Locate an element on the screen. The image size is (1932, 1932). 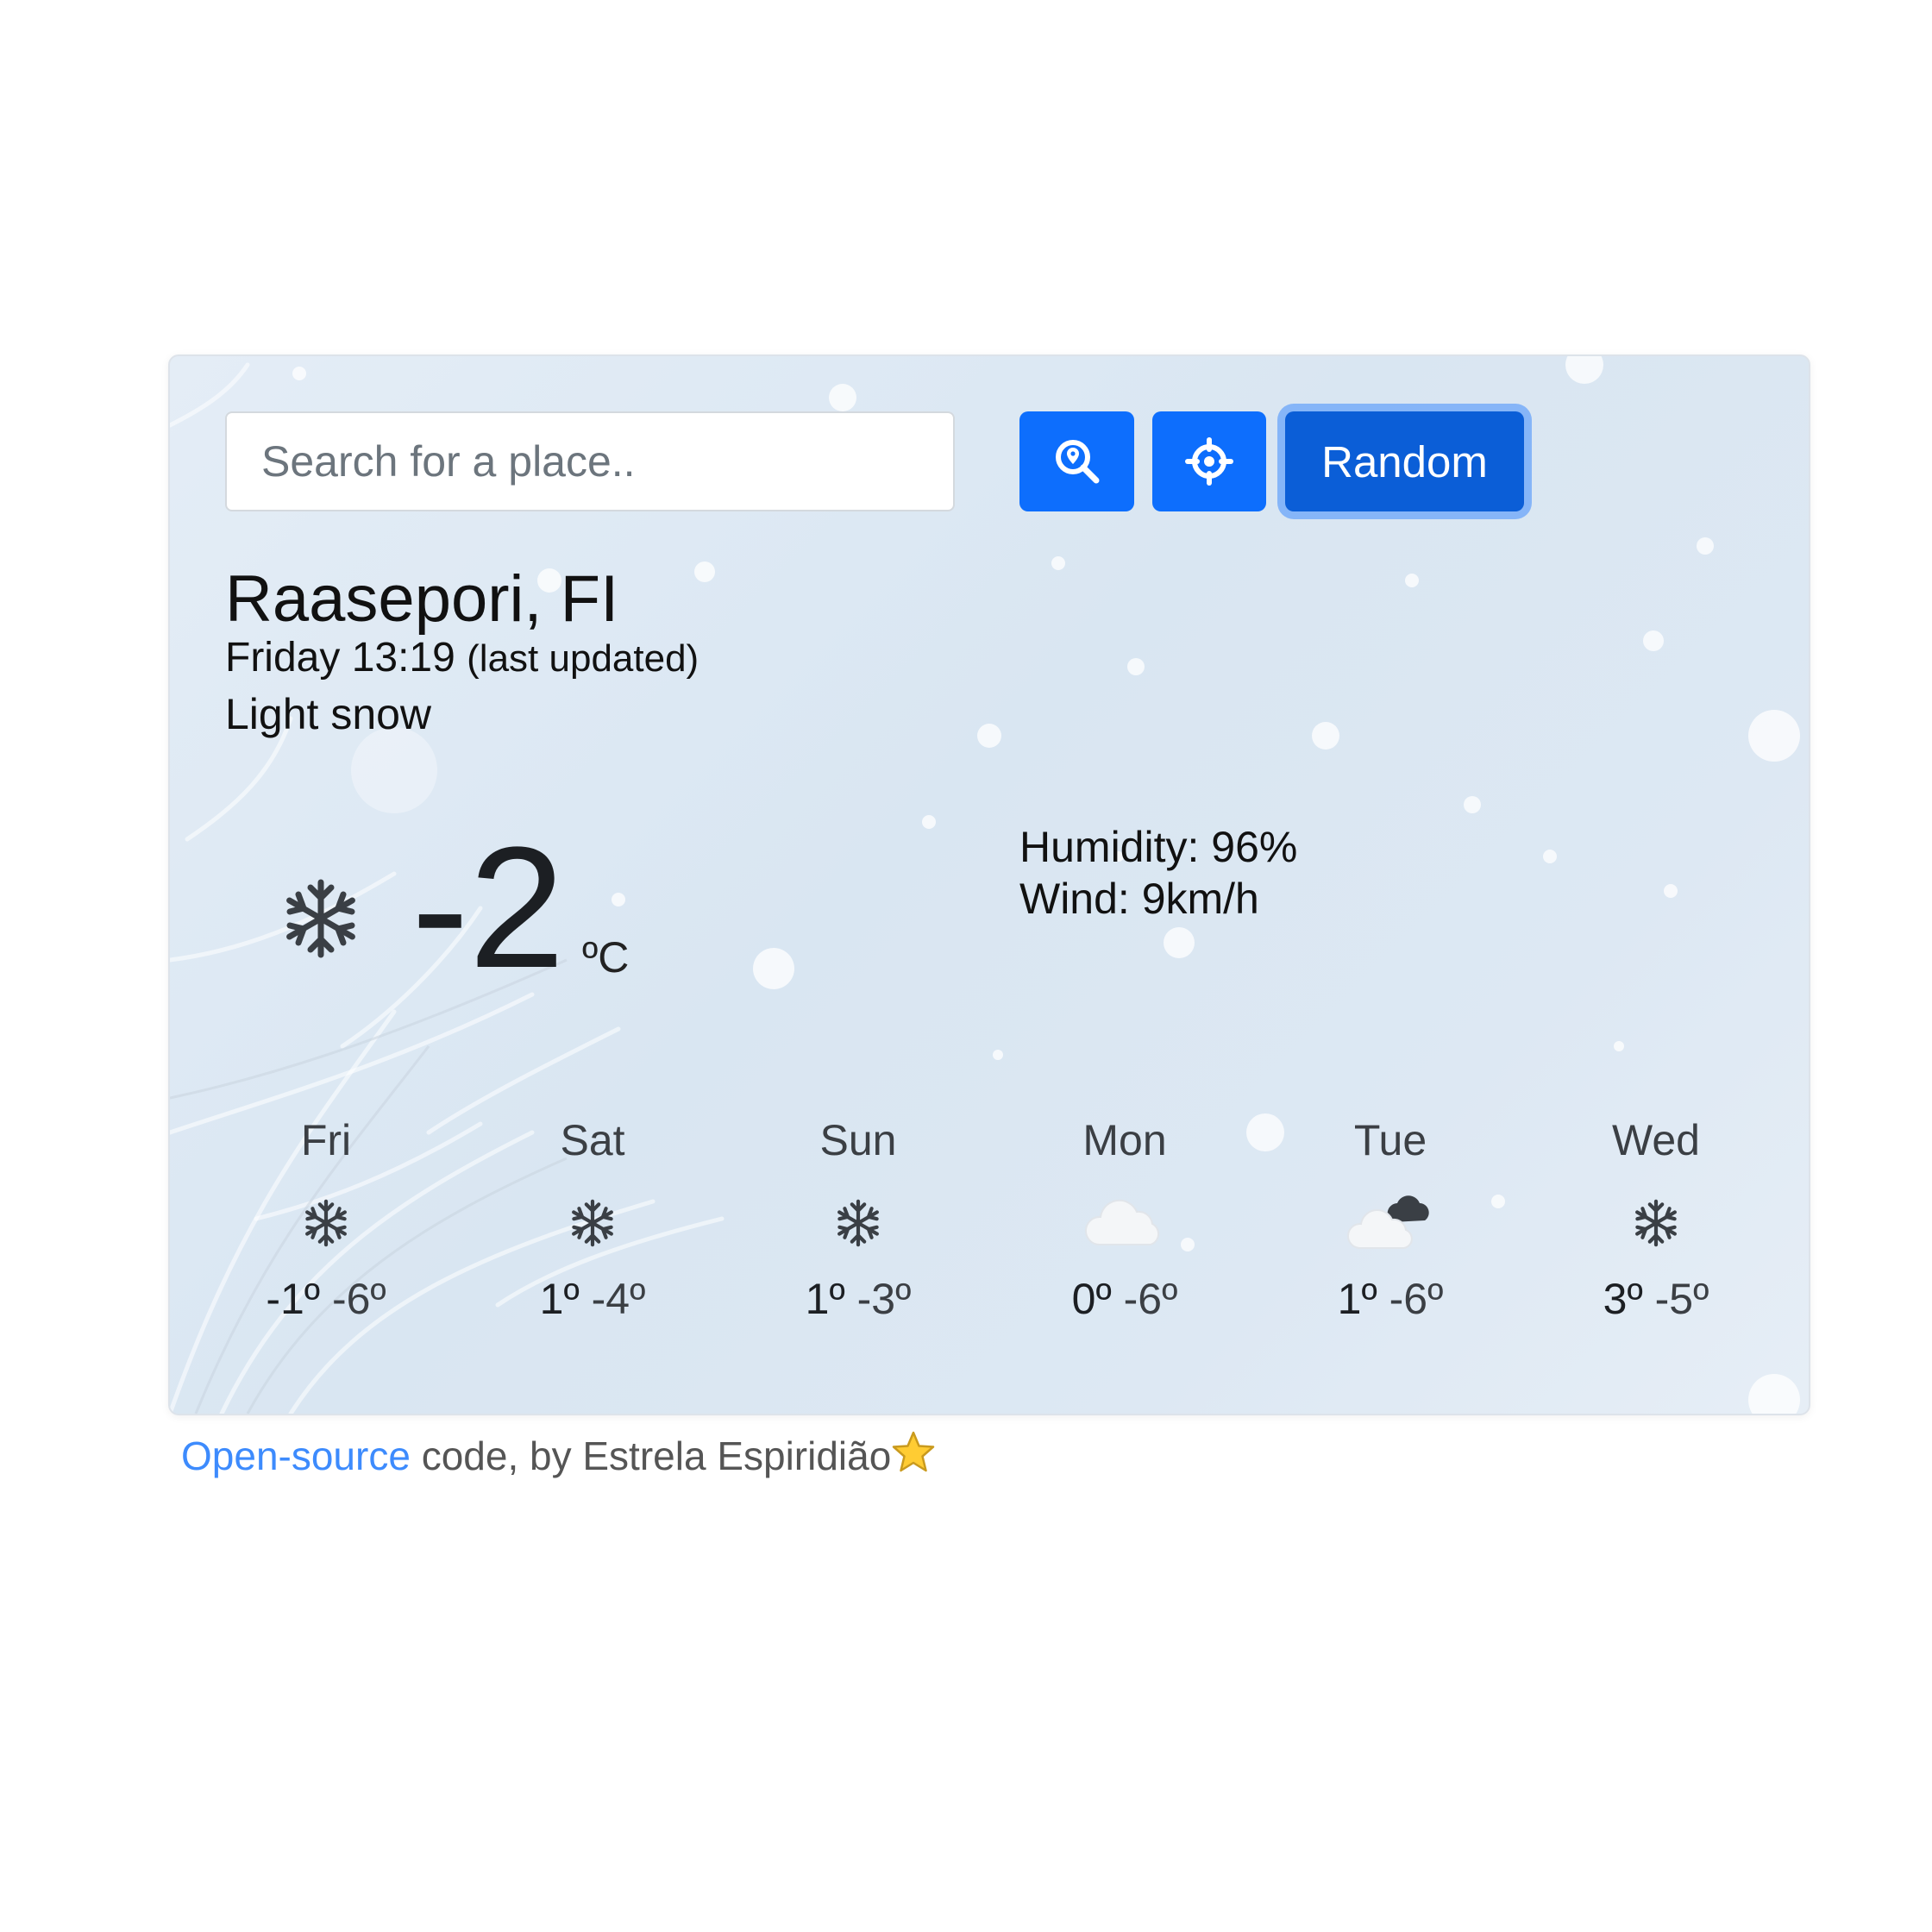
forecast-temps: 1º -3º is located at coordinates (859, 1299).